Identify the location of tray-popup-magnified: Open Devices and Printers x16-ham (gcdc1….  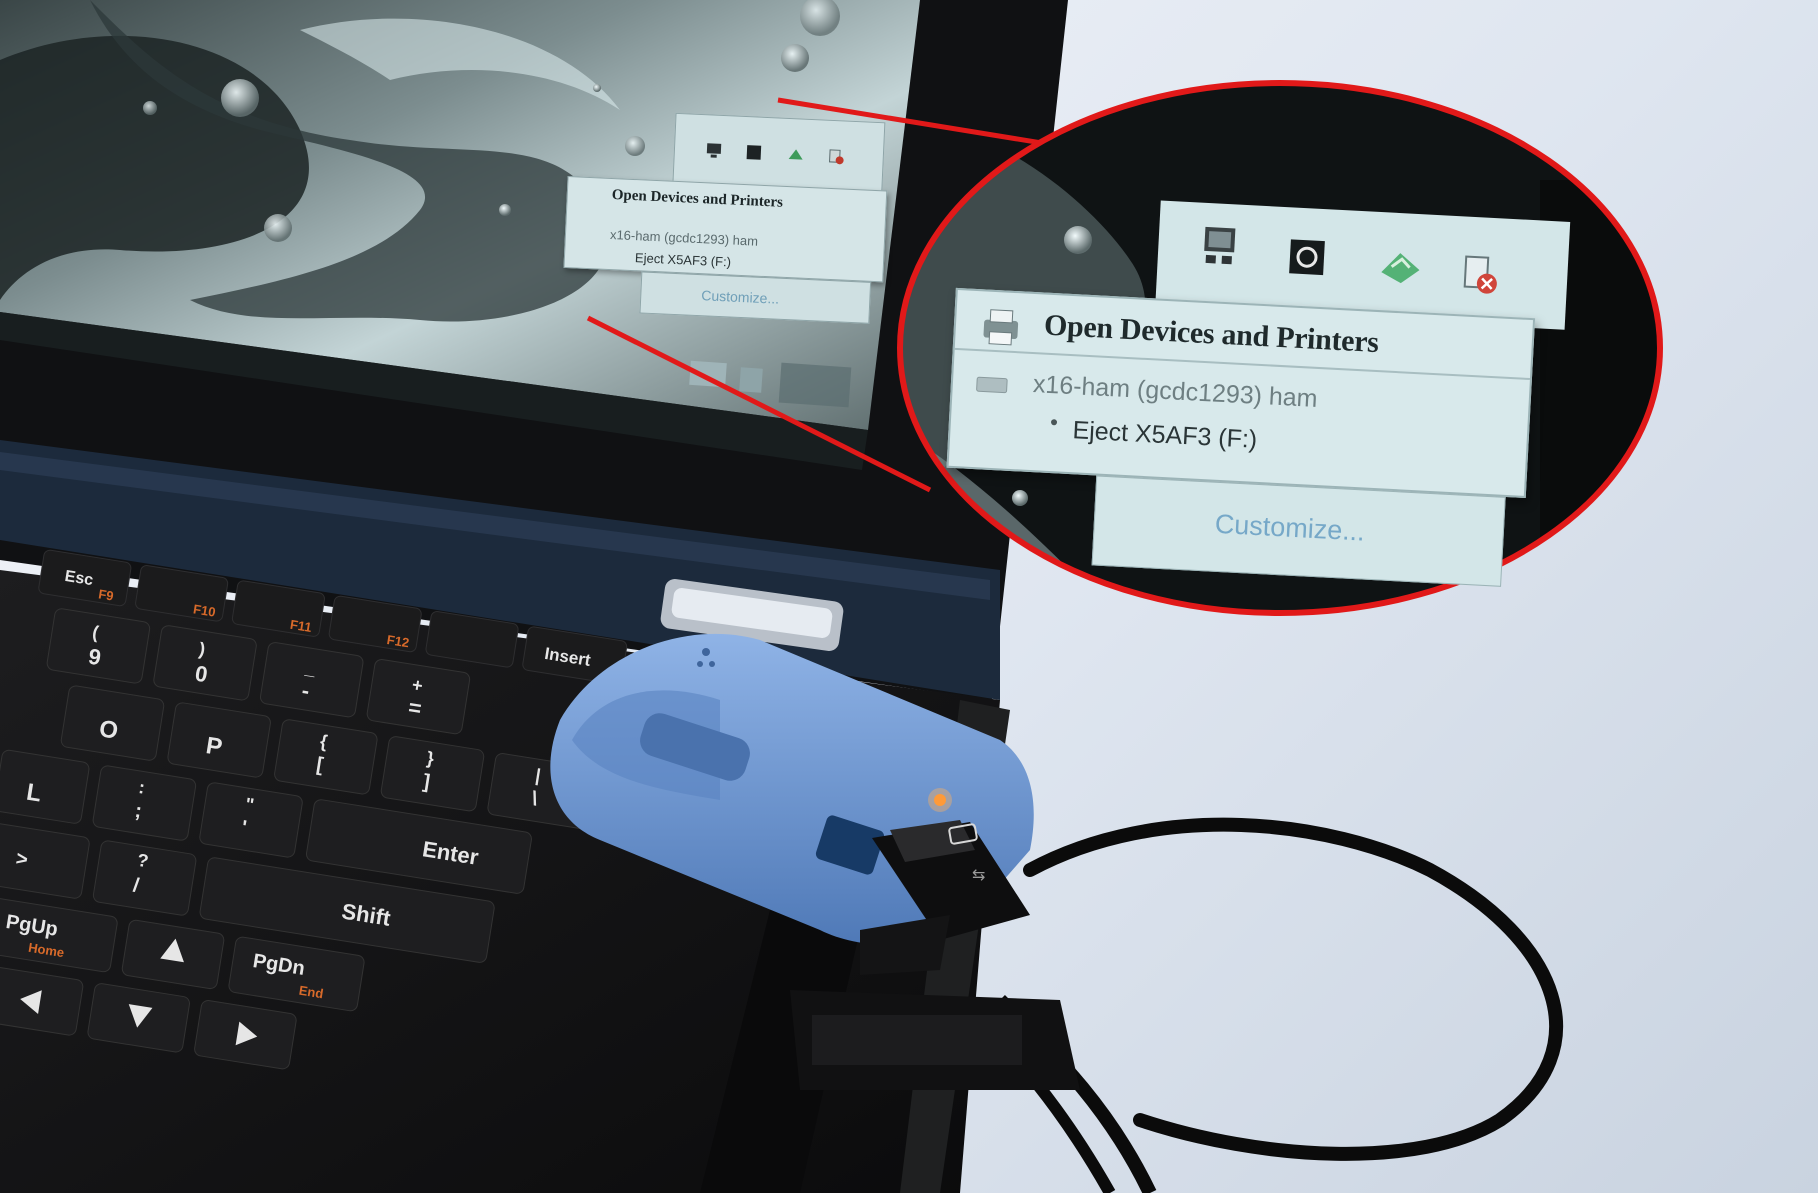
(1256, 400).